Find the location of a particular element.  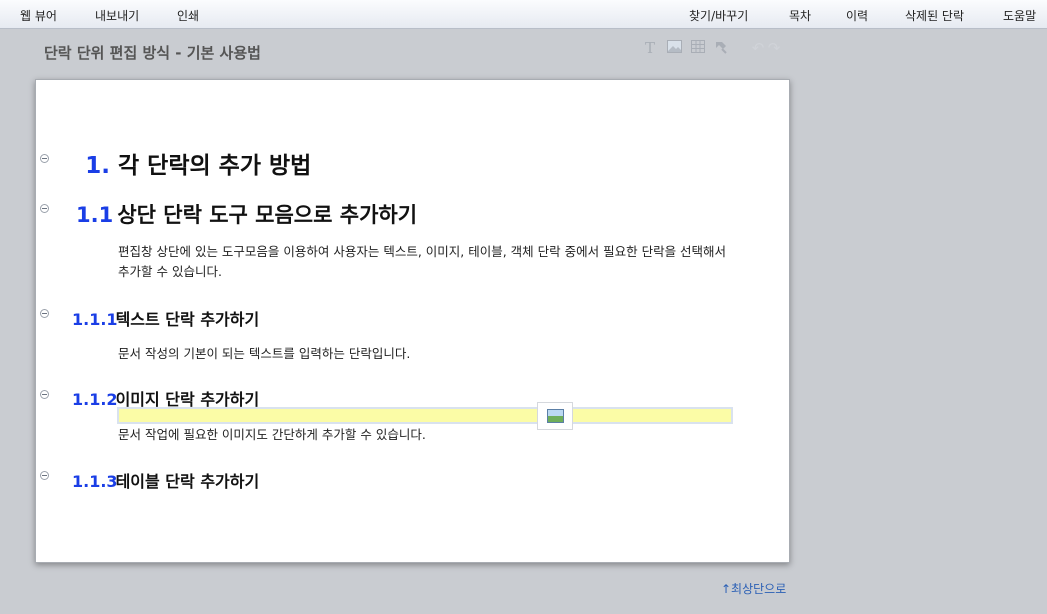

redo-icon: ↷ is located at coordinates (774, 48).